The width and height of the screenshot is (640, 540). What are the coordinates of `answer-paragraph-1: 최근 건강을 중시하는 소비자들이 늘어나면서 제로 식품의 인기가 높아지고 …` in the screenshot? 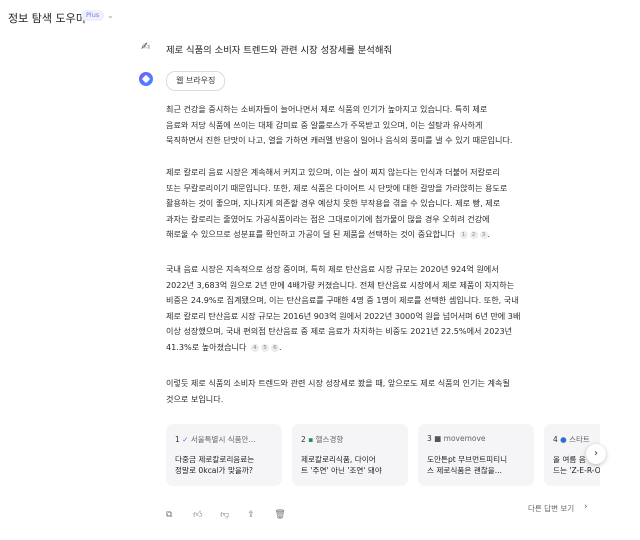 It's located at (383, 125).